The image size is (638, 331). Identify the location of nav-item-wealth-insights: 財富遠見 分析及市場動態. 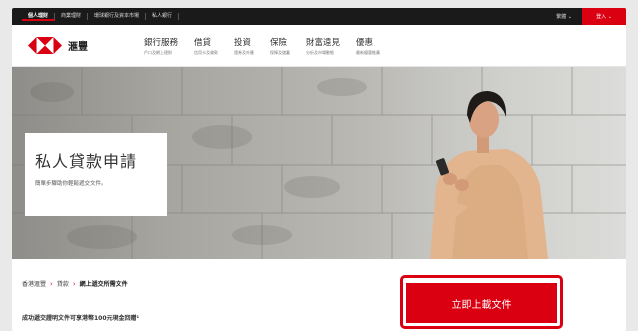
(323, 46).